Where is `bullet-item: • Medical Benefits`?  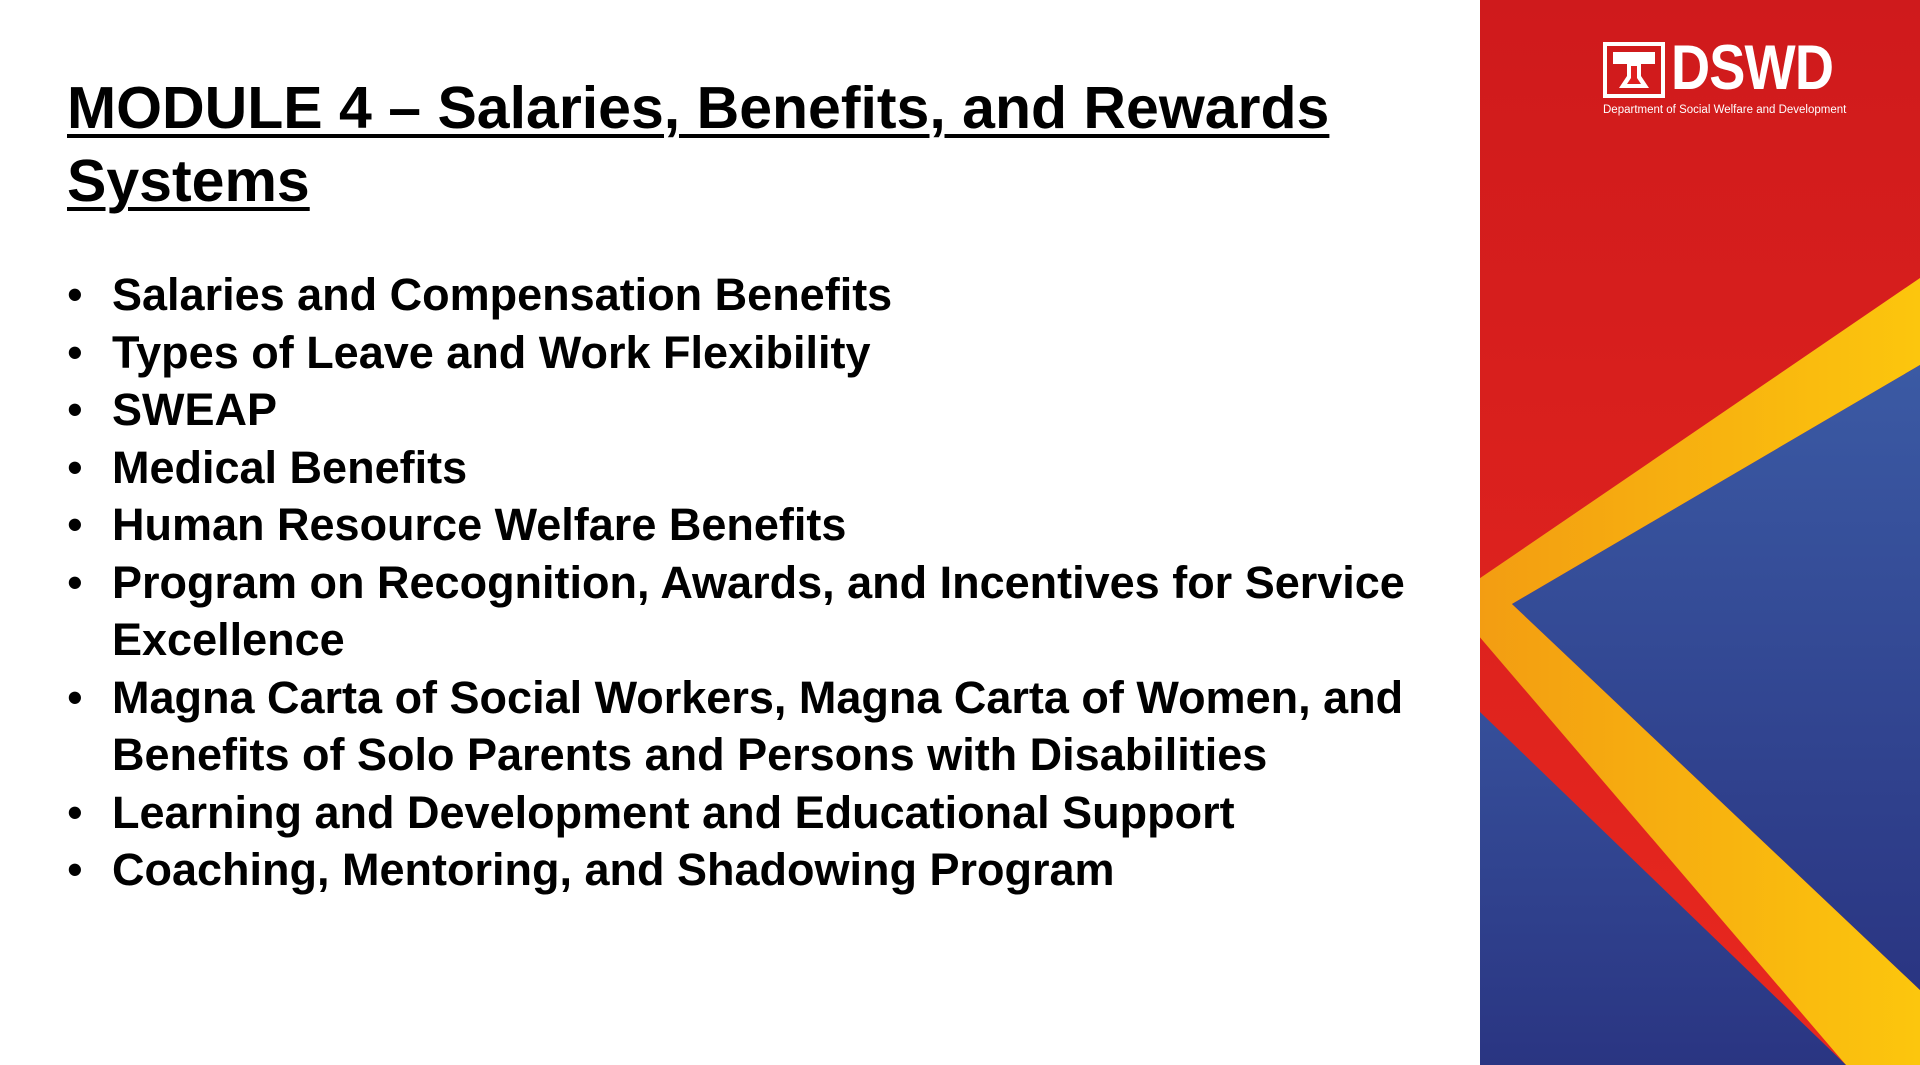
bullet-item: • Medical Benefits is located at coordinates (737, 468).